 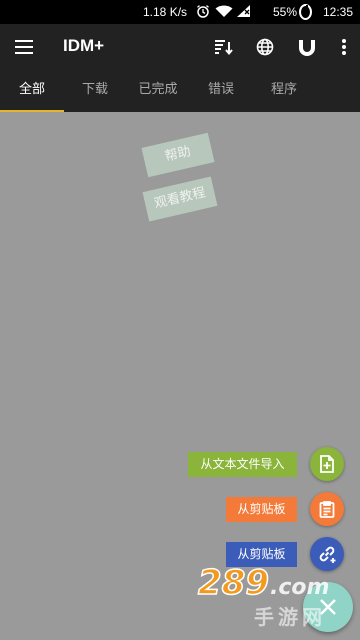 I want to click on from-clipboard-button, so click(x=327, y=509).